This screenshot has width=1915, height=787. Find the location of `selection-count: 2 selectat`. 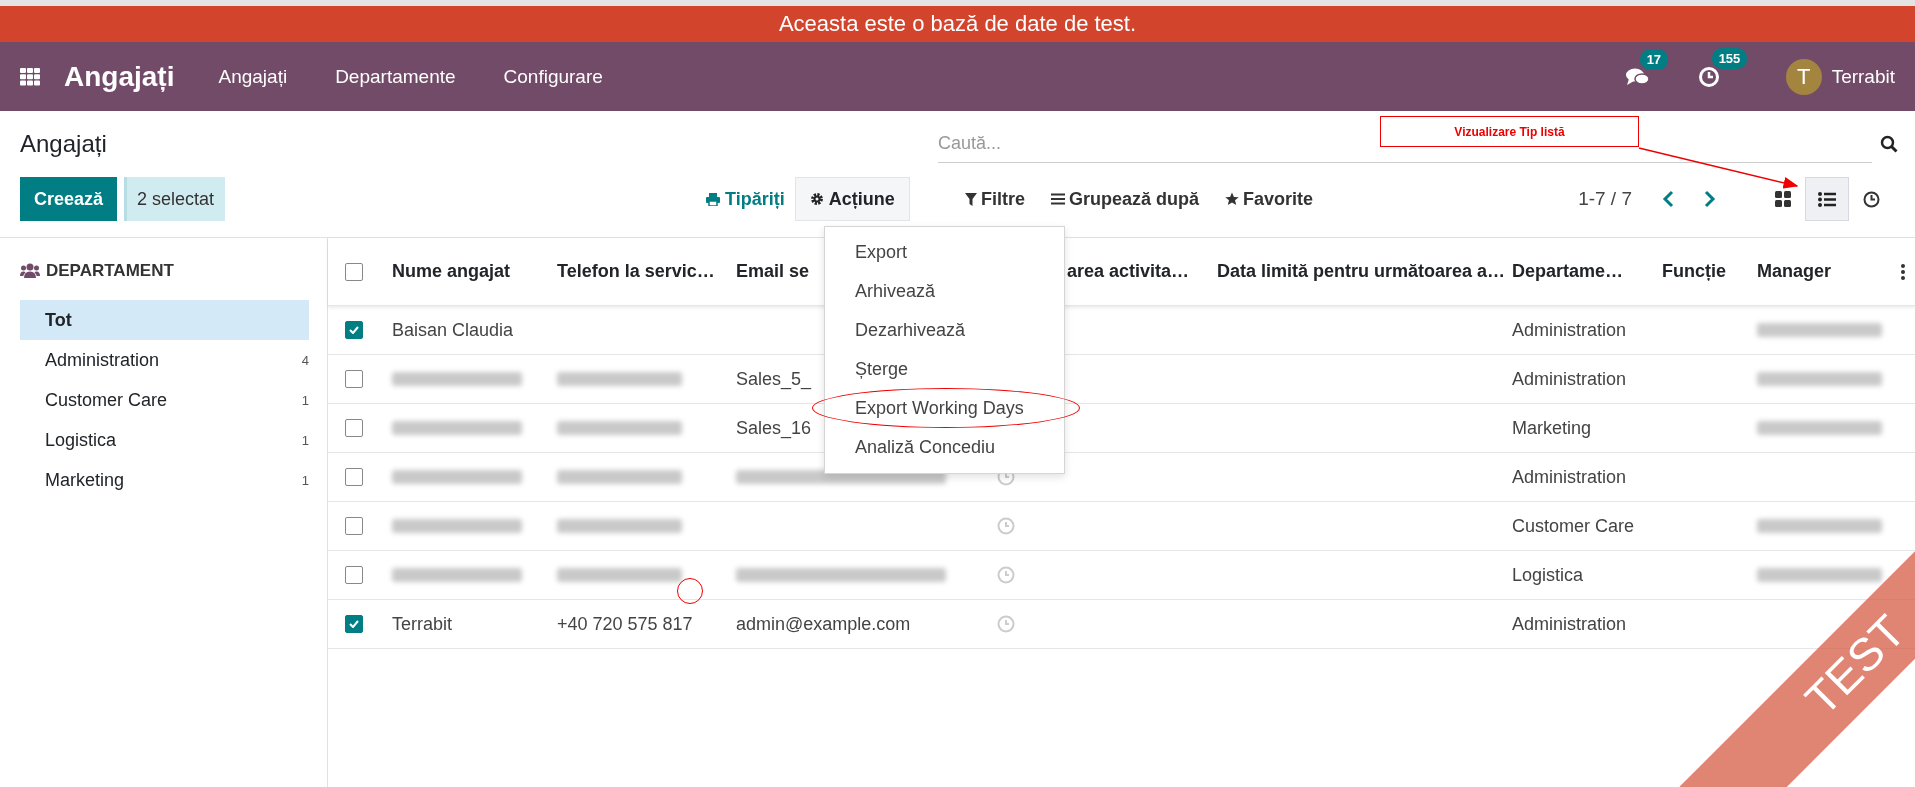

selection-count: 2 selectat is located at coordinates (175, 199).